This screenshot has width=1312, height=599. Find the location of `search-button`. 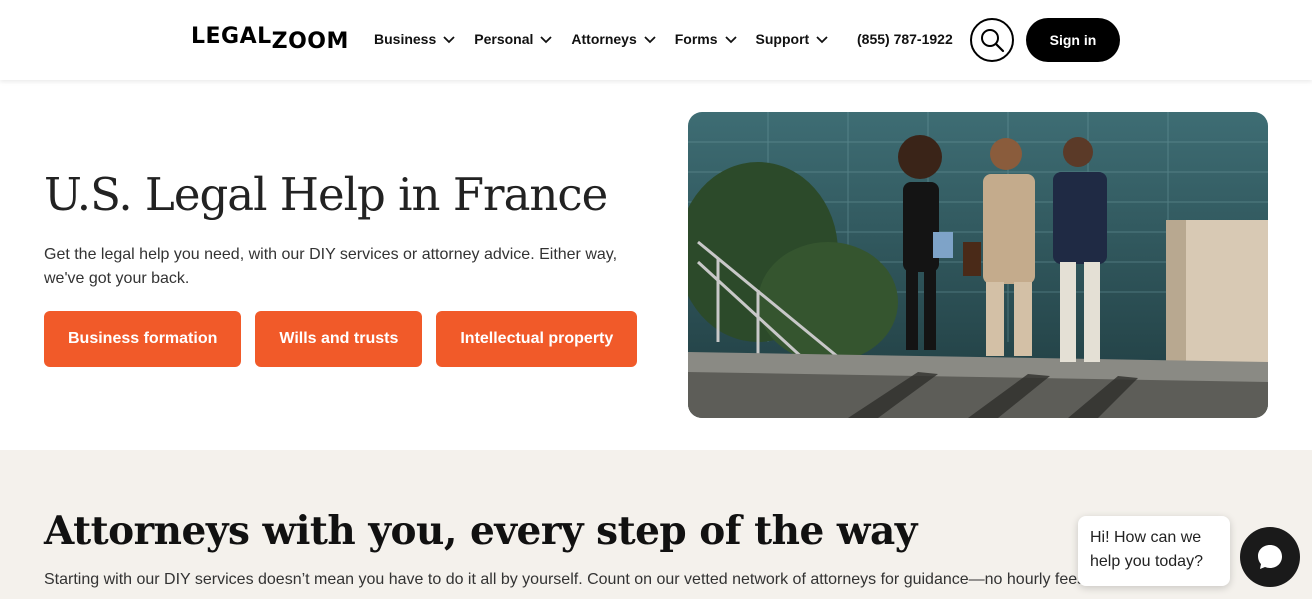

search-button is located at coordinates (992, 40).